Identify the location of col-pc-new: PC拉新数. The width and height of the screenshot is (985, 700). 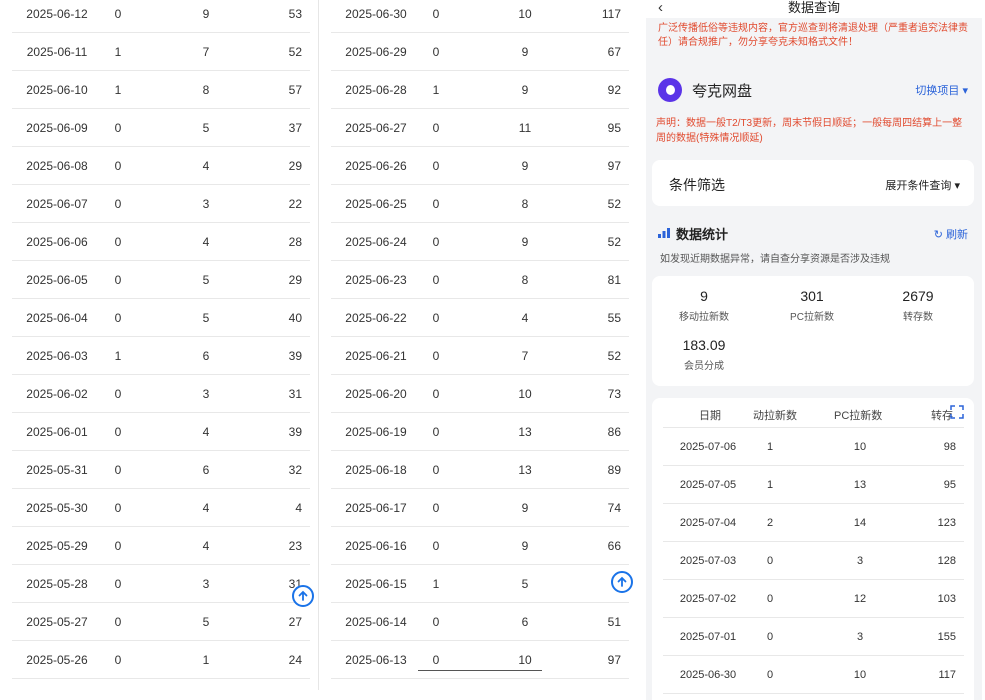
(858, 416).